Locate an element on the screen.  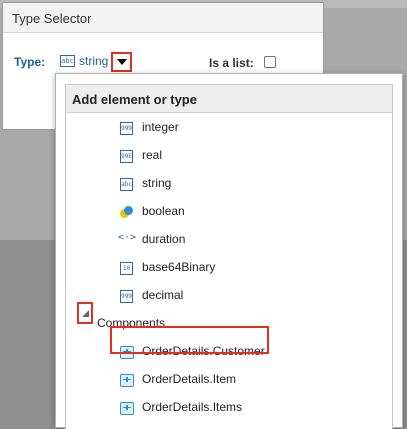
string-icon: abc is located at coordinates (126, 184).